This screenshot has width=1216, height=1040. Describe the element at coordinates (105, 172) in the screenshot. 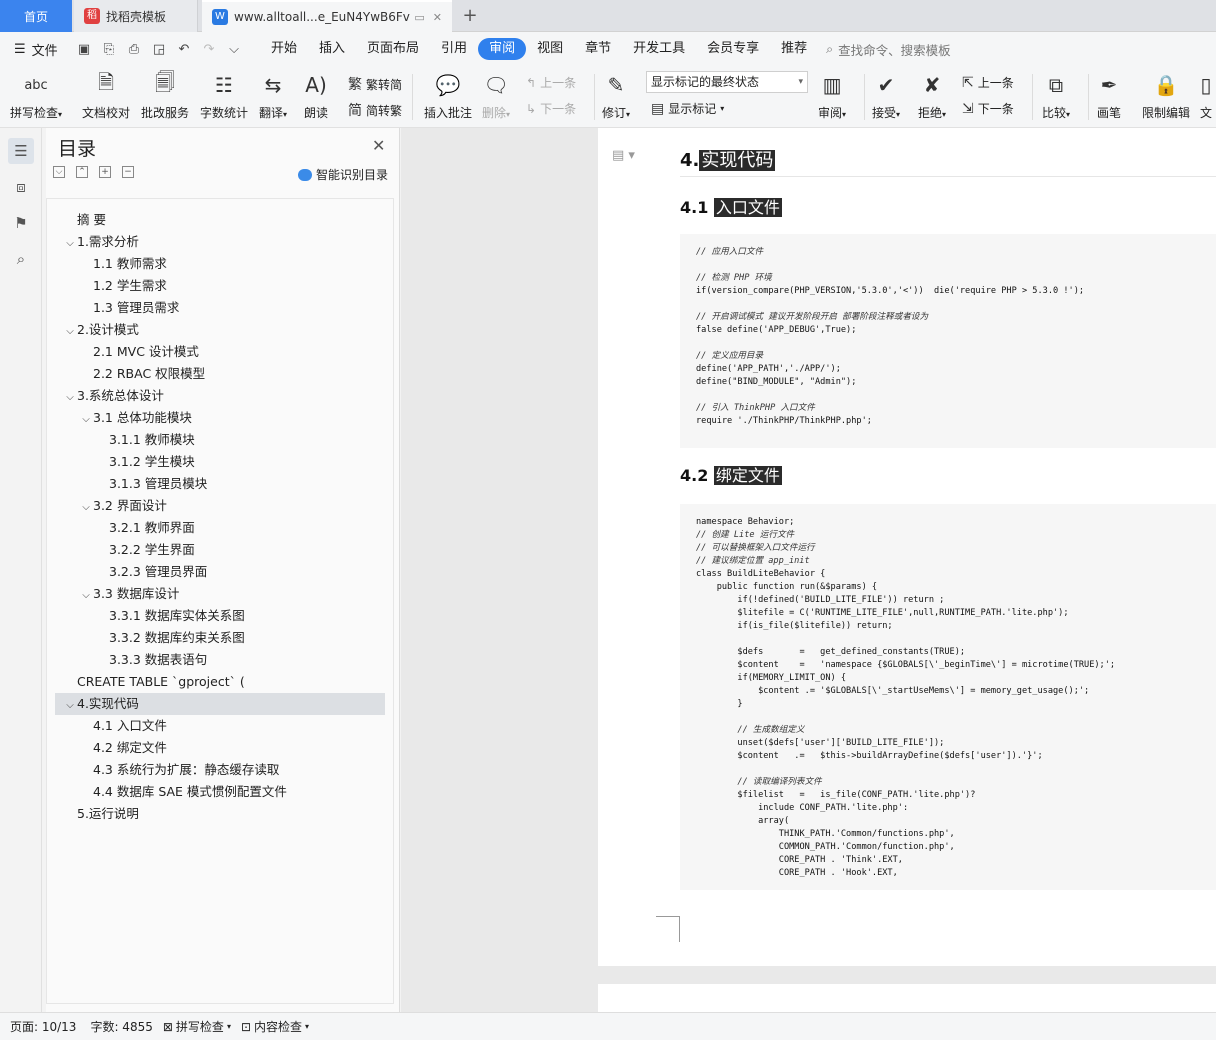

I see `add-heading-icon: +` at that location.